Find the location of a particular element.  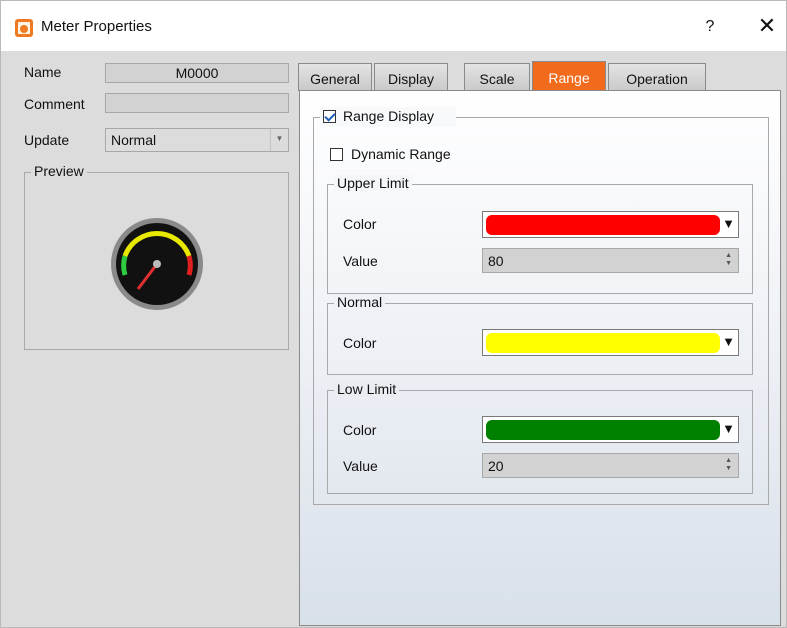

range-display-header: Range Display is located at coordinates (388, 117).